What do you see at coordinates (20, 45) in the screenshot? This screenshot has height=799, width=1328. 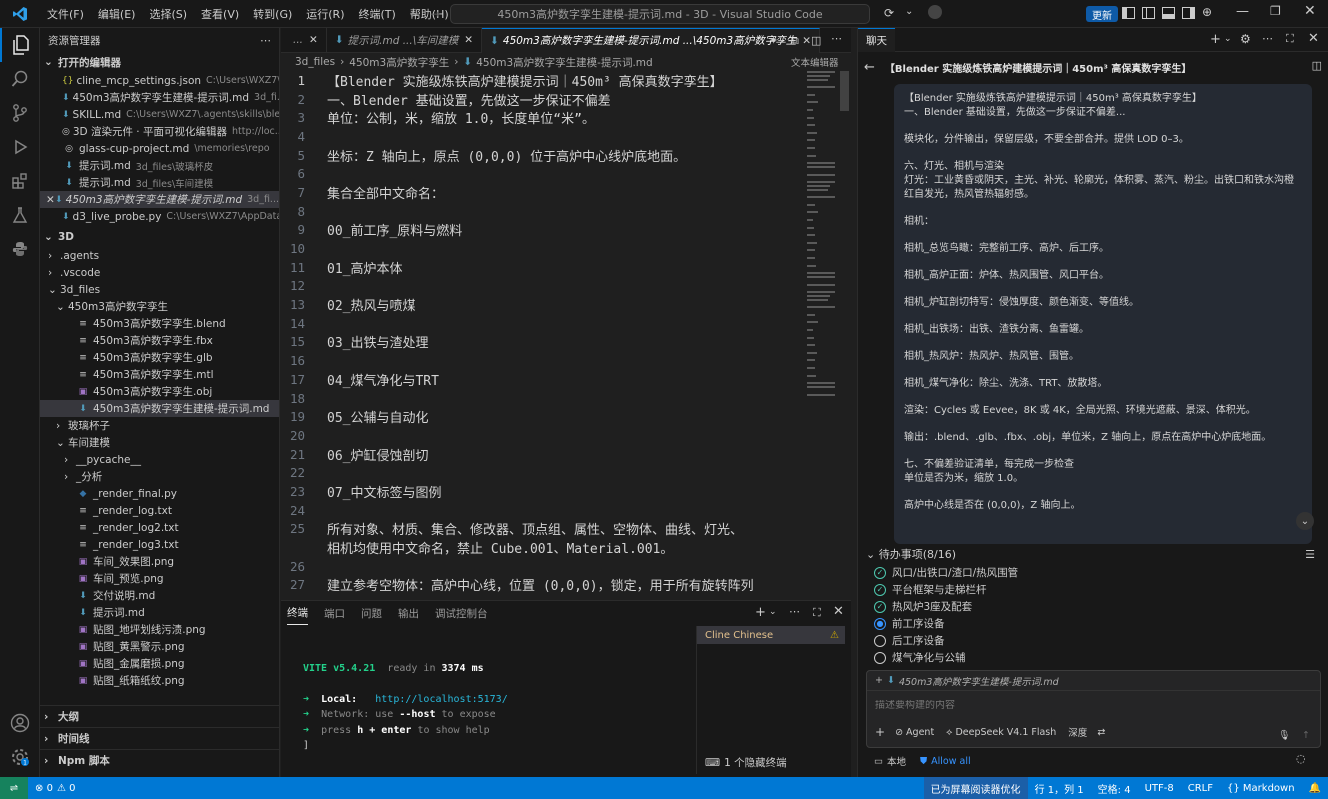 I see `explorer-icon` at bounding box center [20, 45].